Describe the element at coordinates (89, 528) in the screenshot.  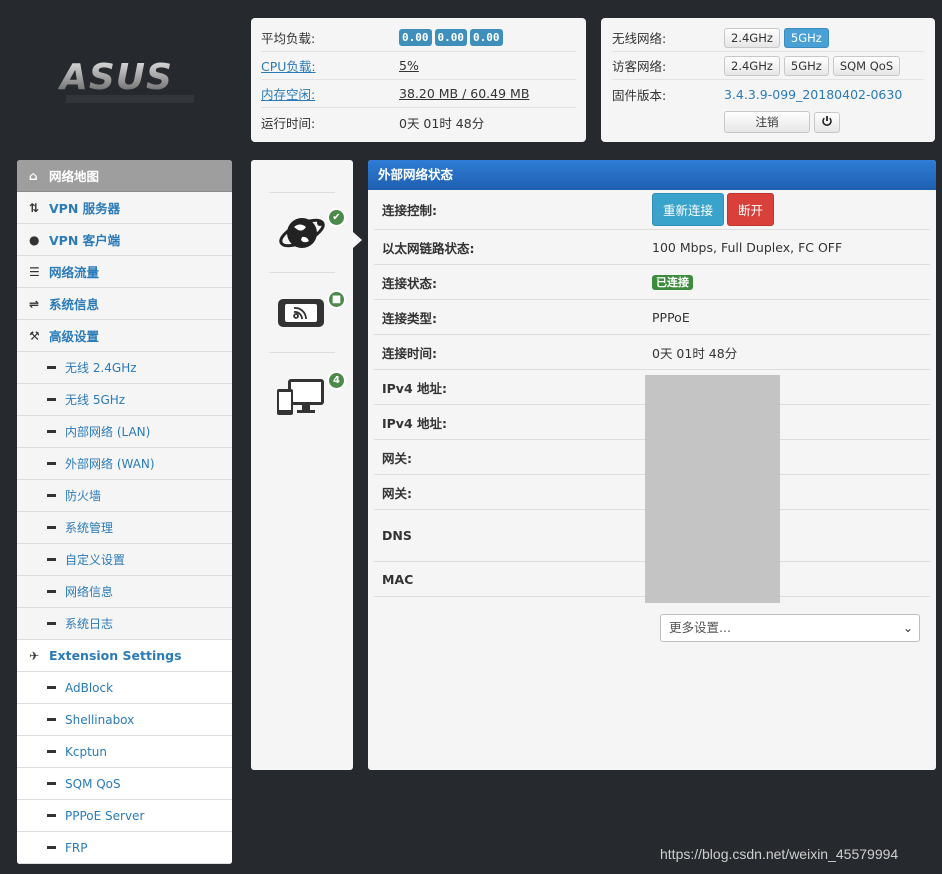
I see `sidebar-sub-label: 系统管理` at that location.